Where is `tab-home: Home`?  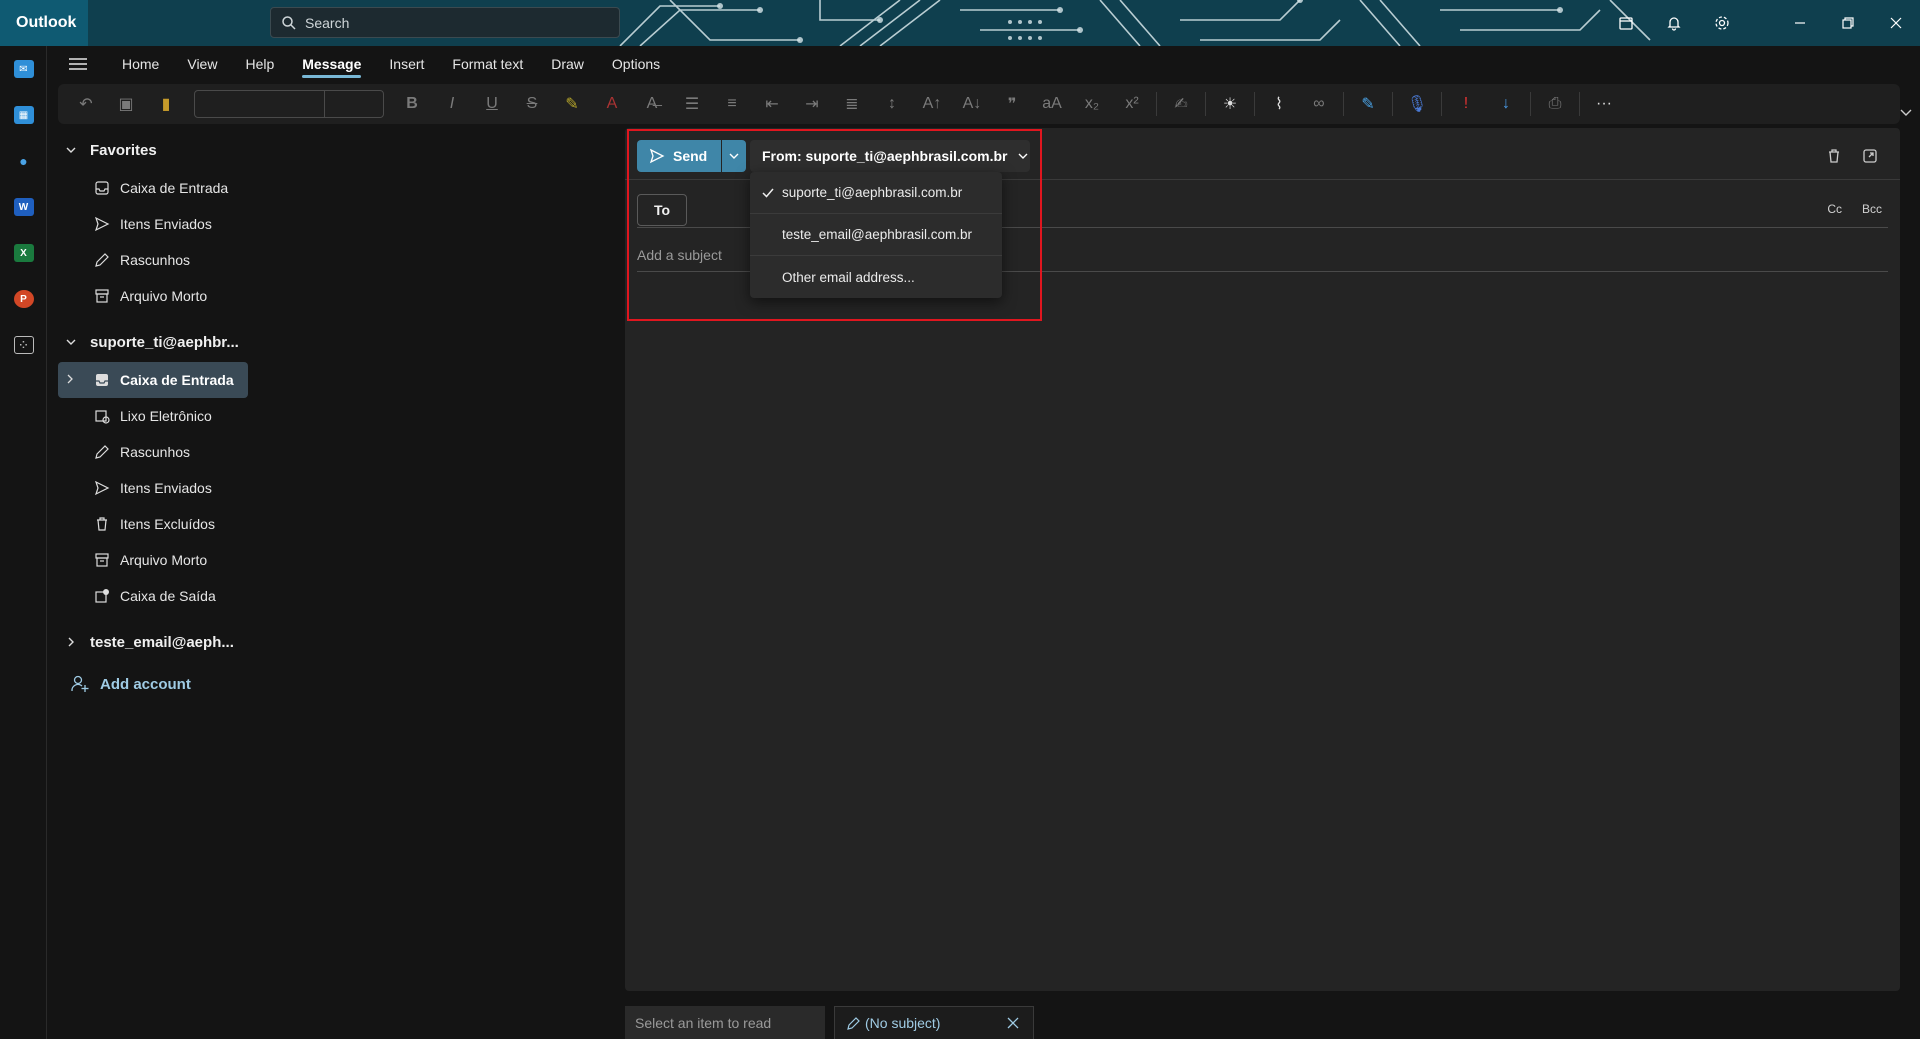
tab-home: Home is located at coordinates (140, 64).